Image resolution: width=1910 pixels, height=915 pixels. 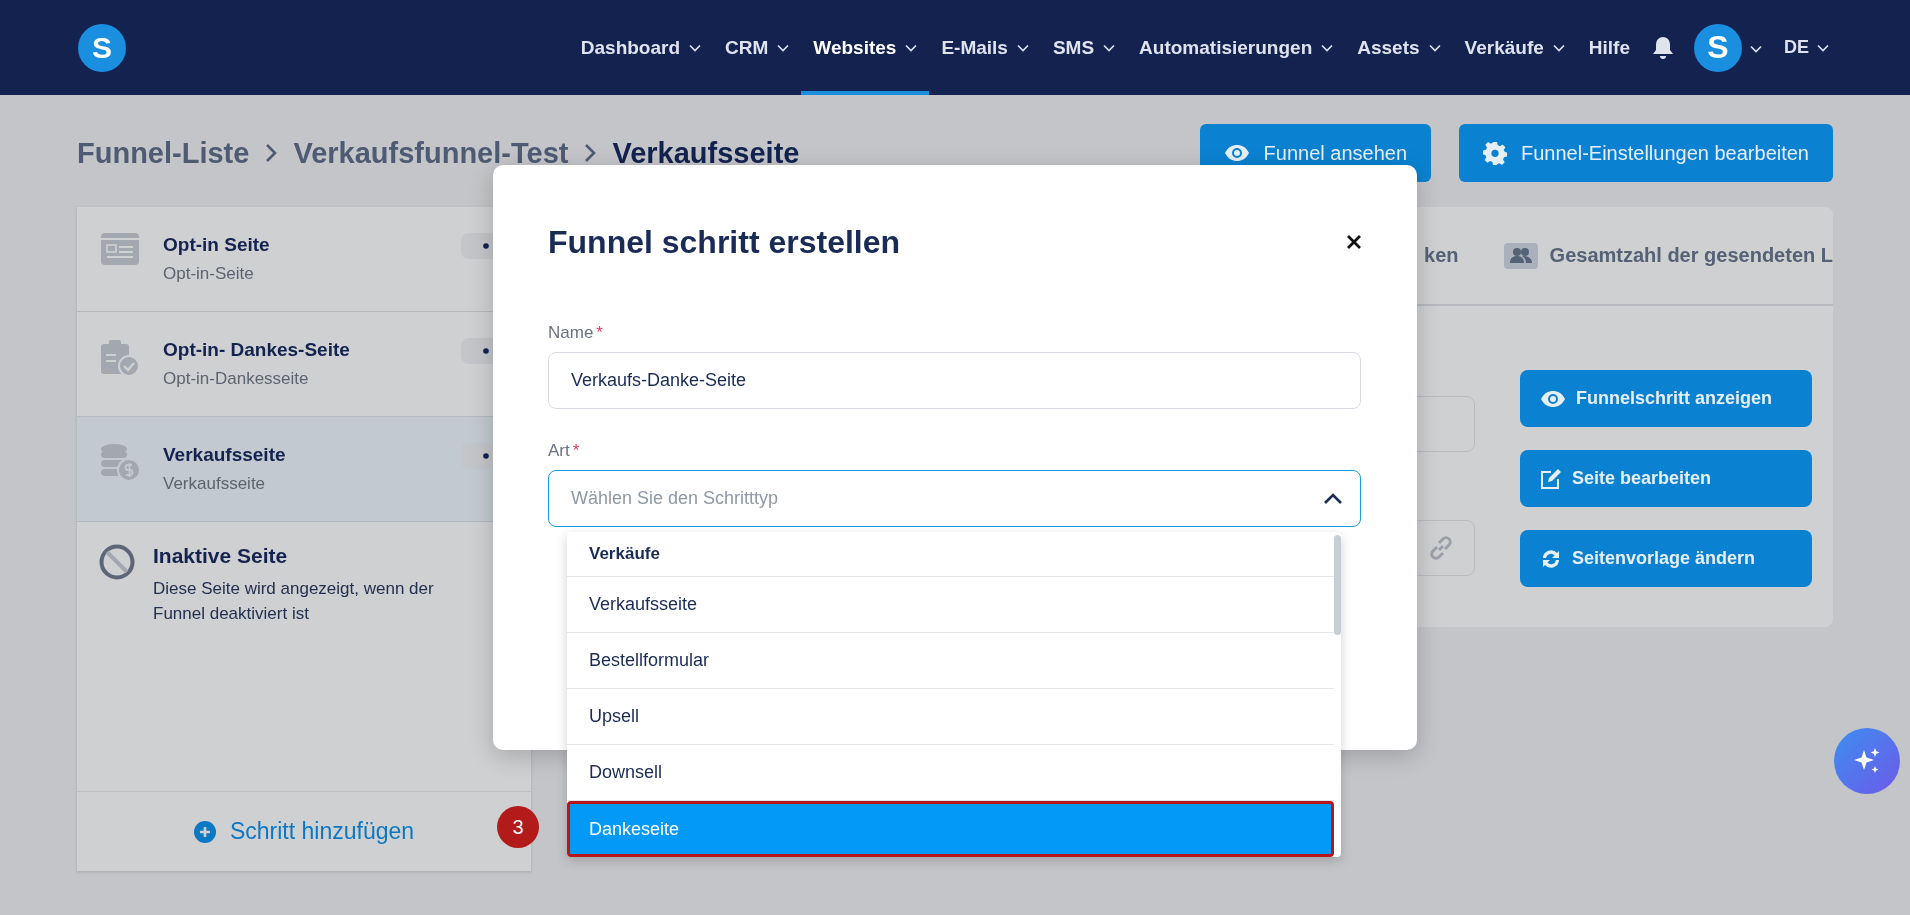 I want to click on nav-menu-item: Automatisierungen, so click(x=1236, y=47).